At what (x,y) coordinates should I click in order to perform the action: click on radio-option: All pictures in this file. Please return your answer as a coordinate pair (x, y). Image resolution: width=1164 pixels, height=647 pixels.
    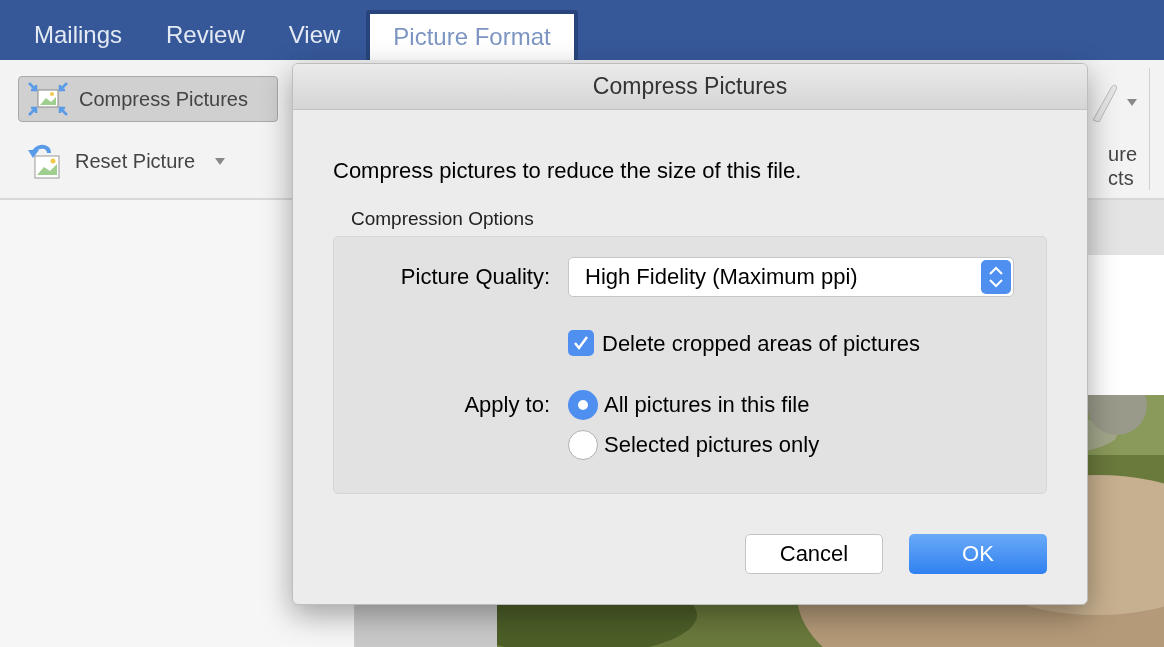
    Looking at the image, I should click on (791, 404).